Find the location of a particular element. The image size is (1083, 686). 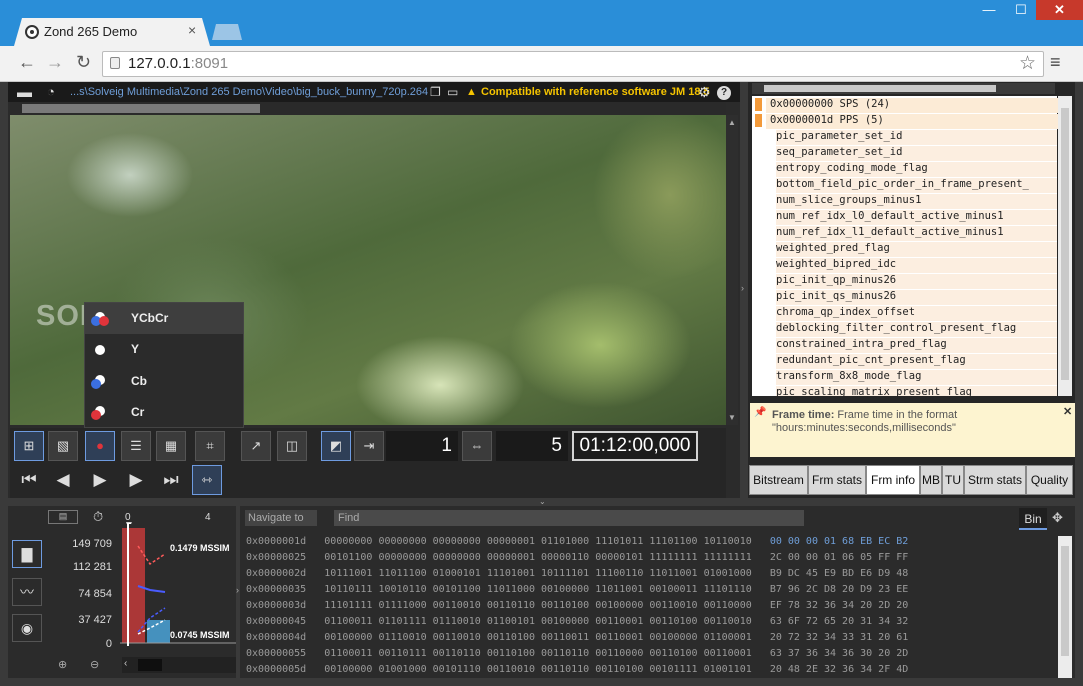

motion-vectors-button: ↗ is located at coordinates (256, 446).